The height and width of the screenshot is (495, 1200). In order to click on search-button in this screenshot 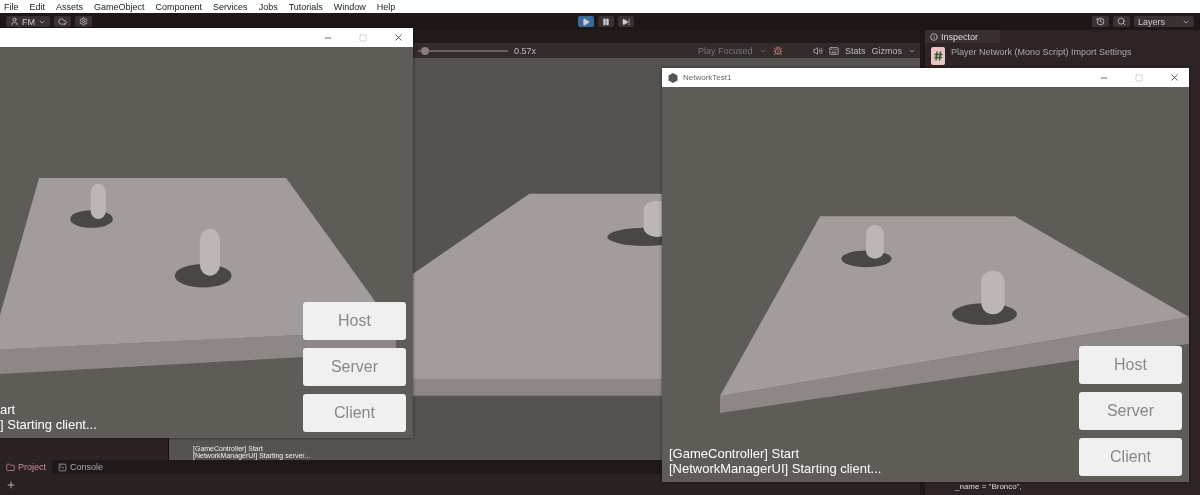, I will do `click(1121, 21)`.